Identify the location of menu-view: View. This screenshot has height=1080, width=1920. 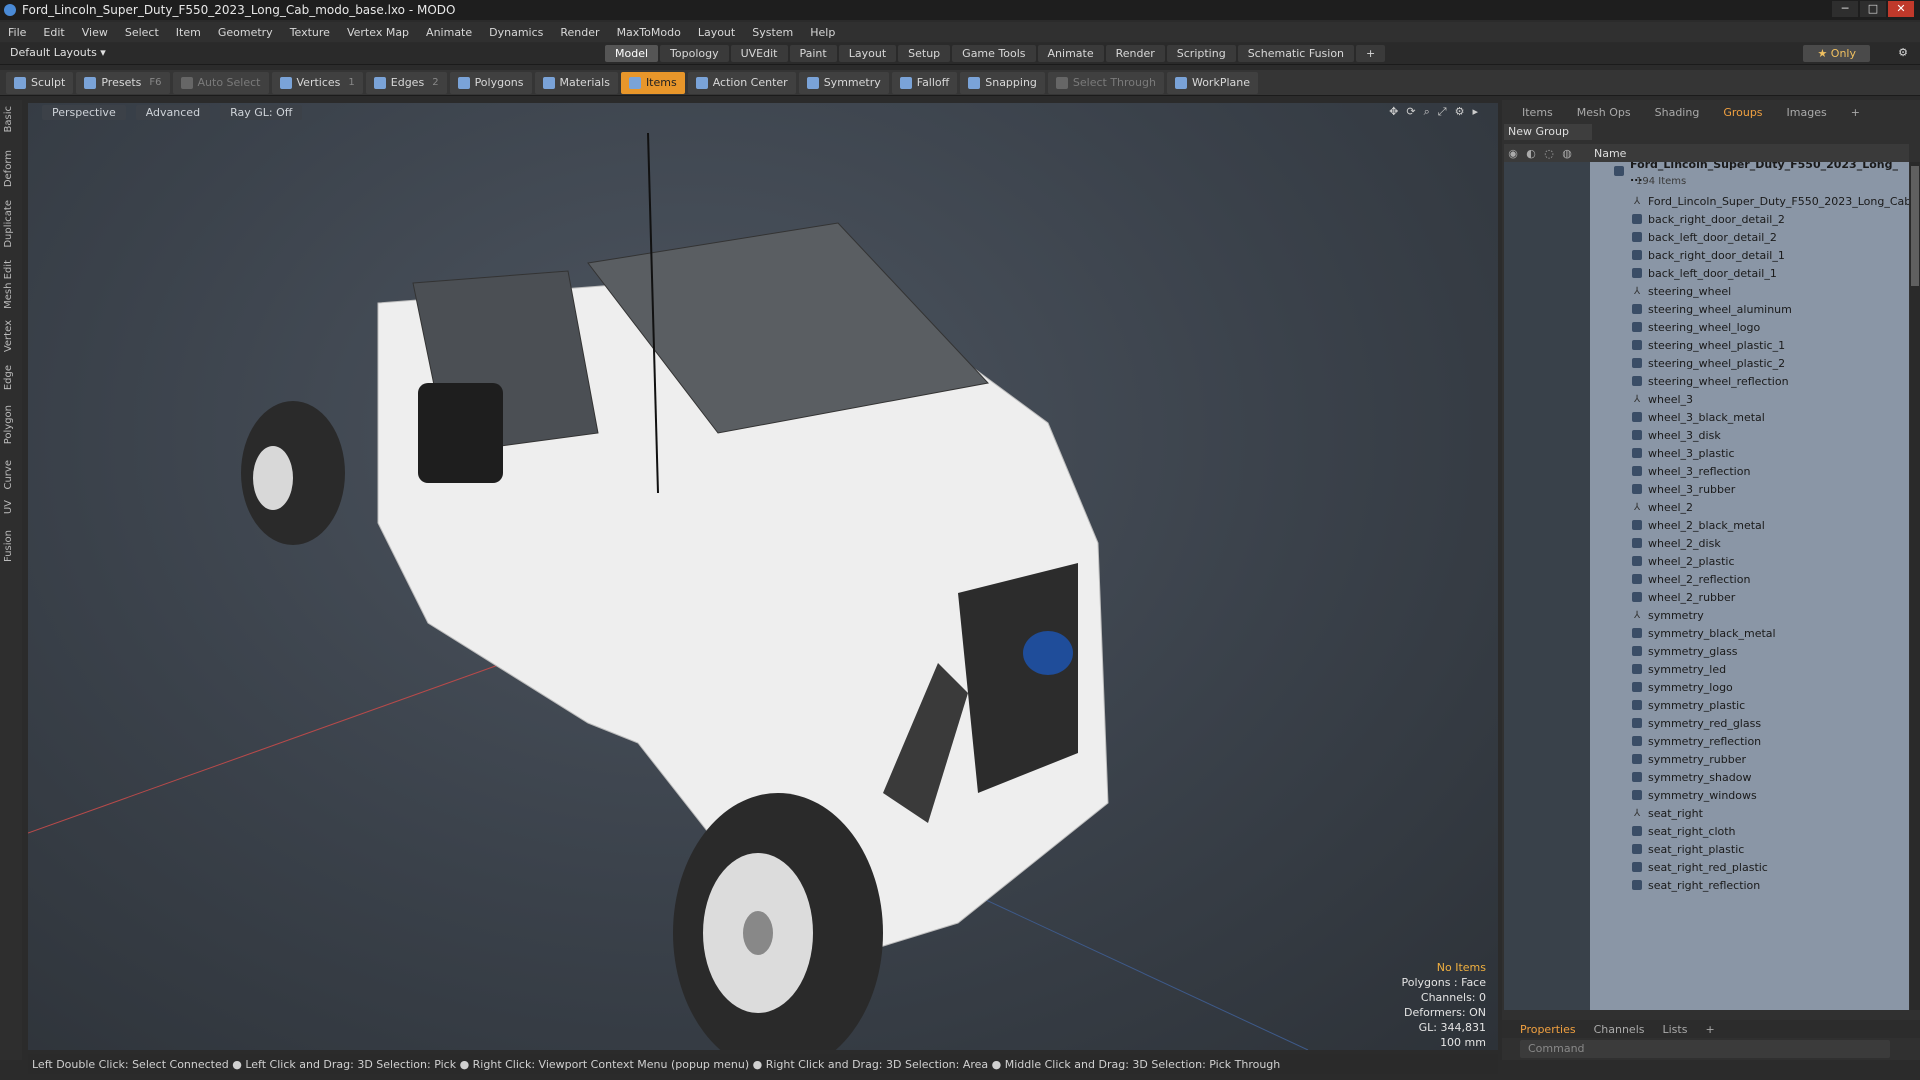
(95, 32).